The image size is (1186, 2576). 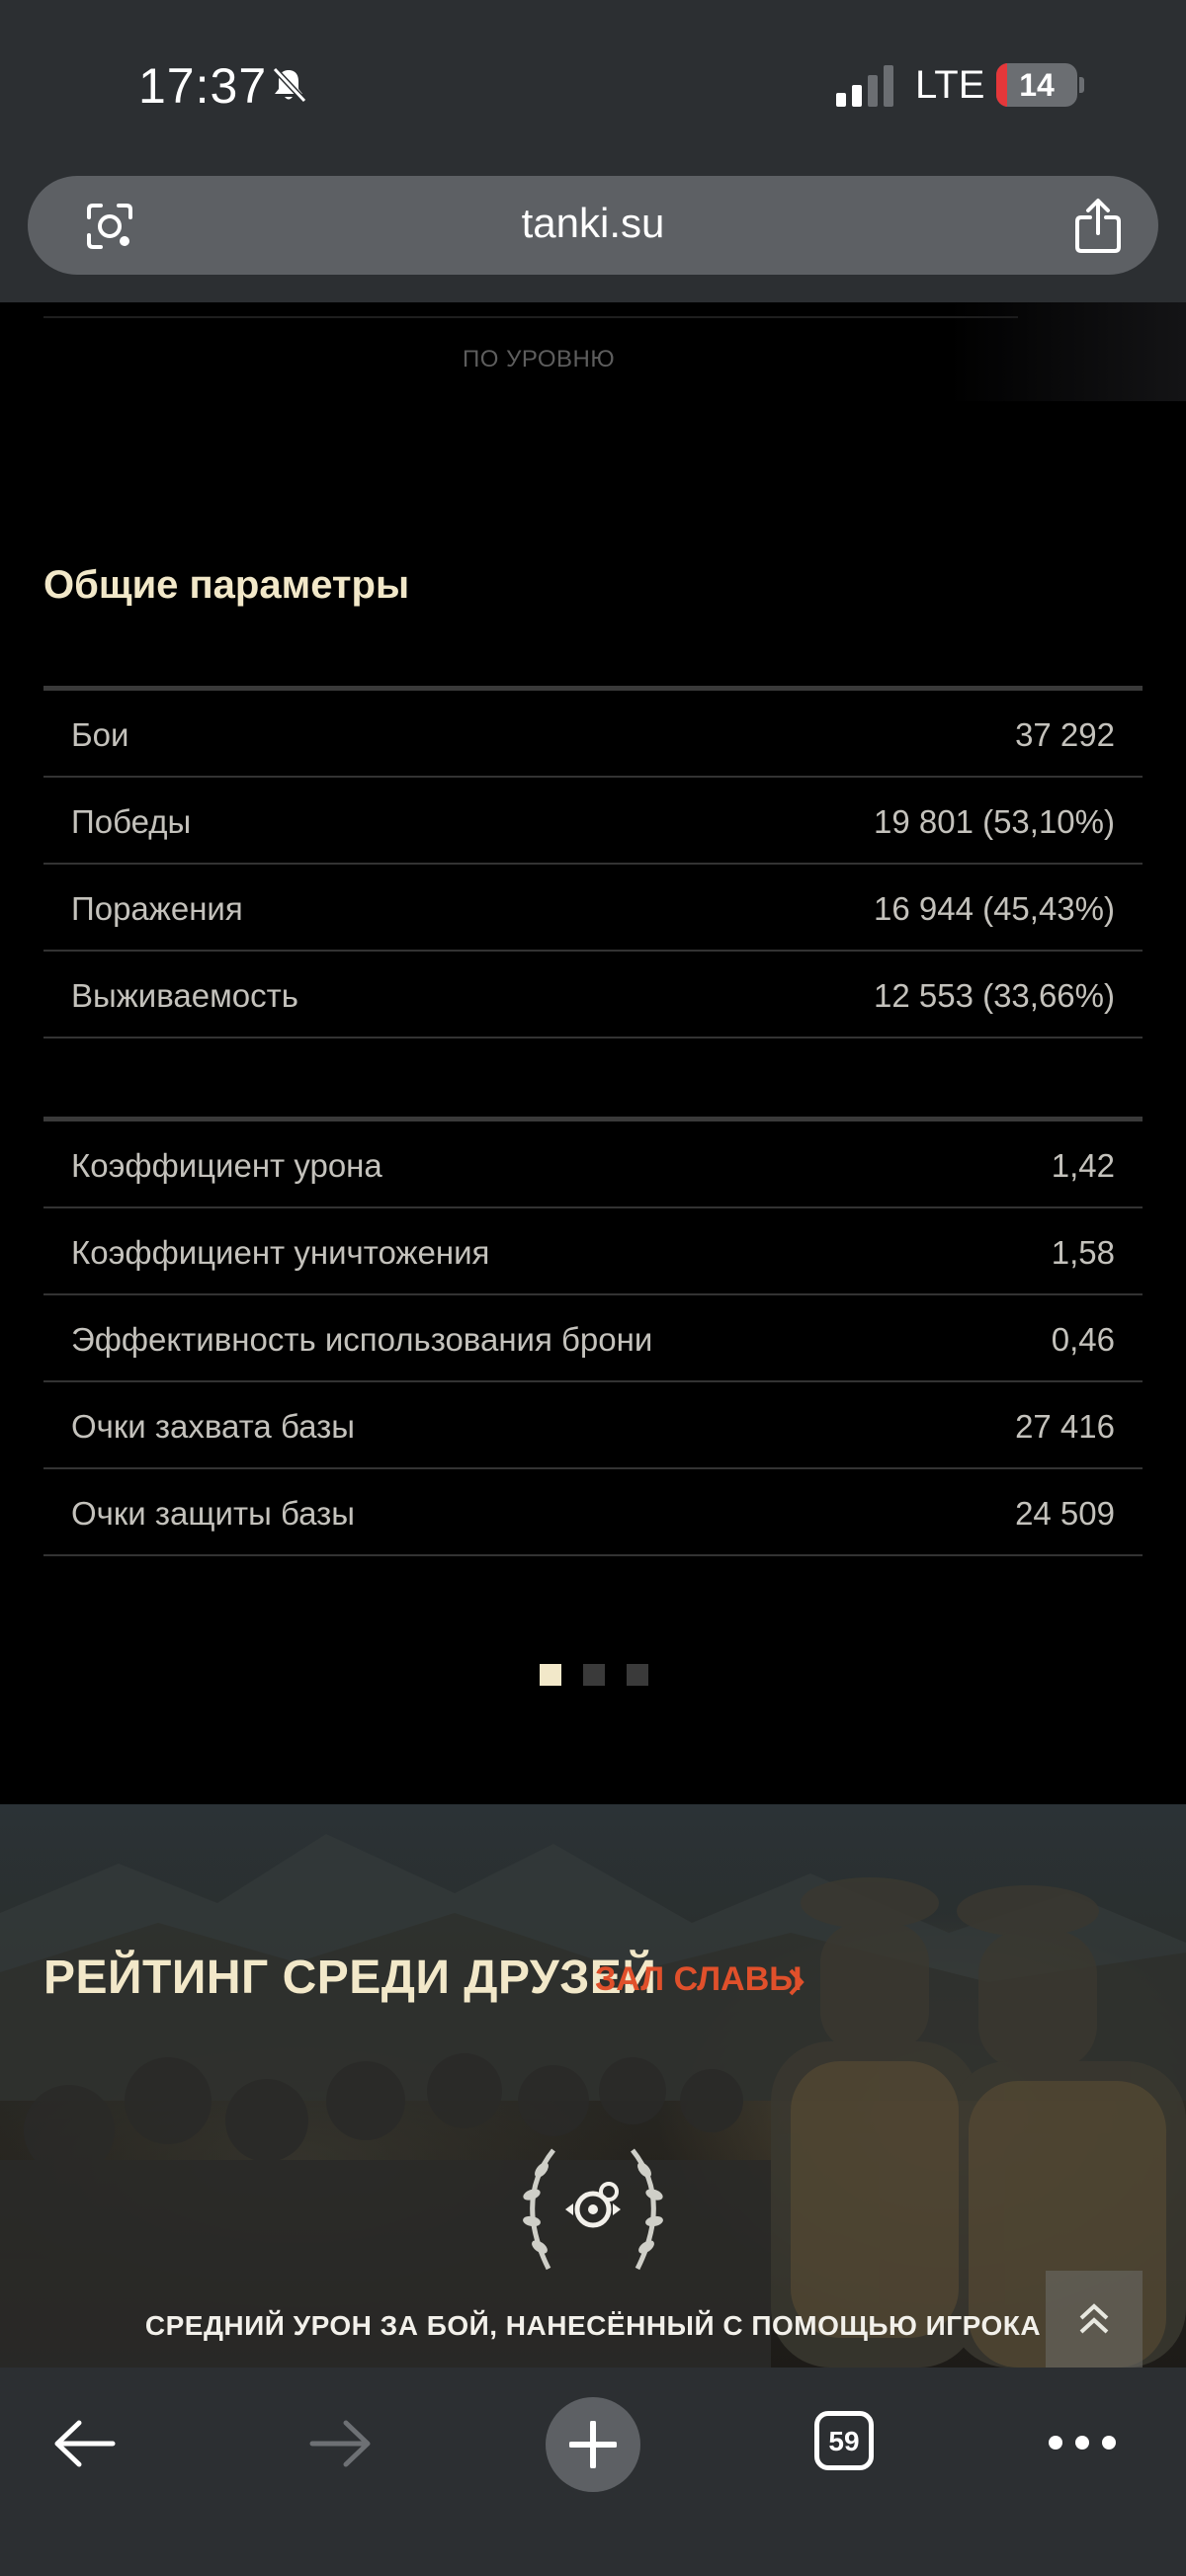 I want to click on stat-row-survival: Выживаемость 12 553 (33,66%), so click(x=593, y=995).